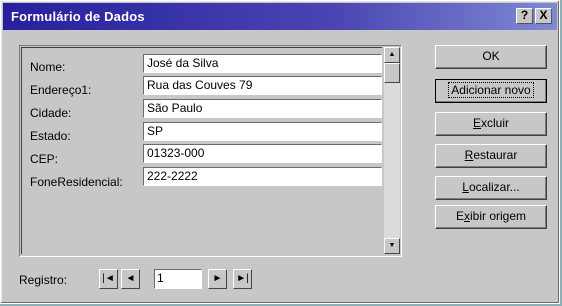 This screenshot has height=306, width=562. I want to click on close-icon: X, so click(543, 15).